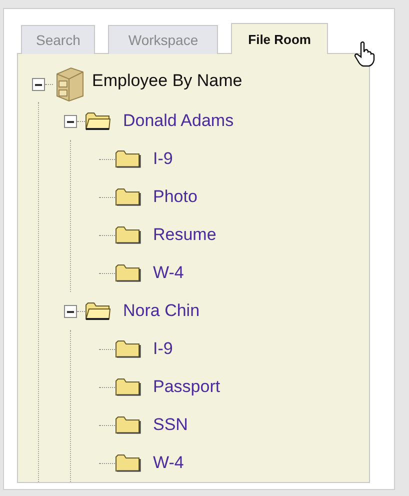  What do you see at coordinates (279, 38) in the screenshot?
I see `tab: File Room` at bounding box center [279, 38].